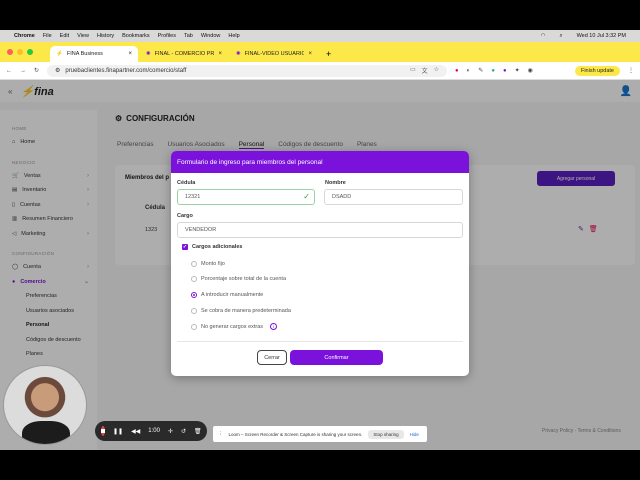 This screenshot has height=480, width=640. Describe the element at coordinates (170, 431) in the screenshot. I see `draw-icon: ✛` at that location.